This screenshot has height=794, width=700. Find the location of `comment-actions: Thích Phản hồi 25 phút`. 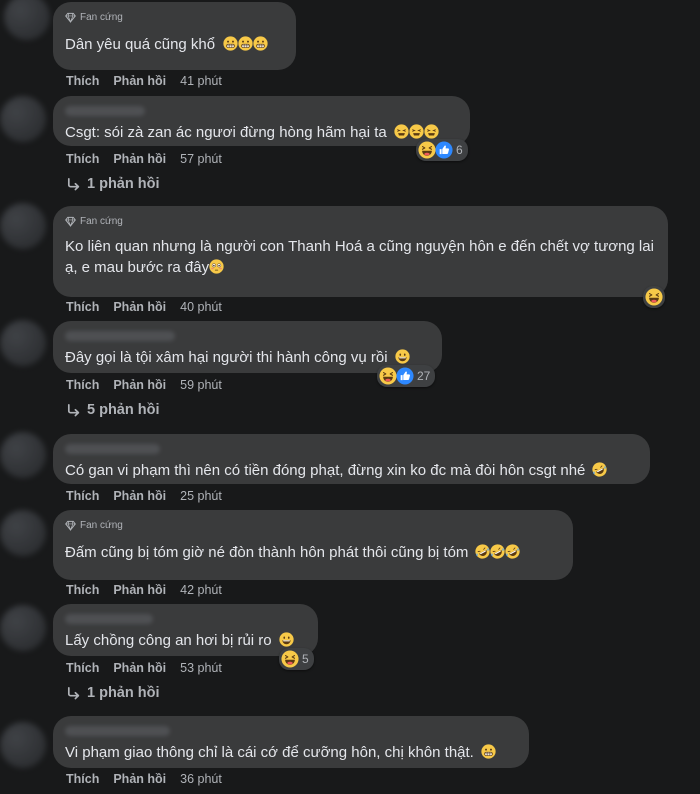

comment-actions: Thích Phản hồi 25 phút is located at coordinates (144, 496).